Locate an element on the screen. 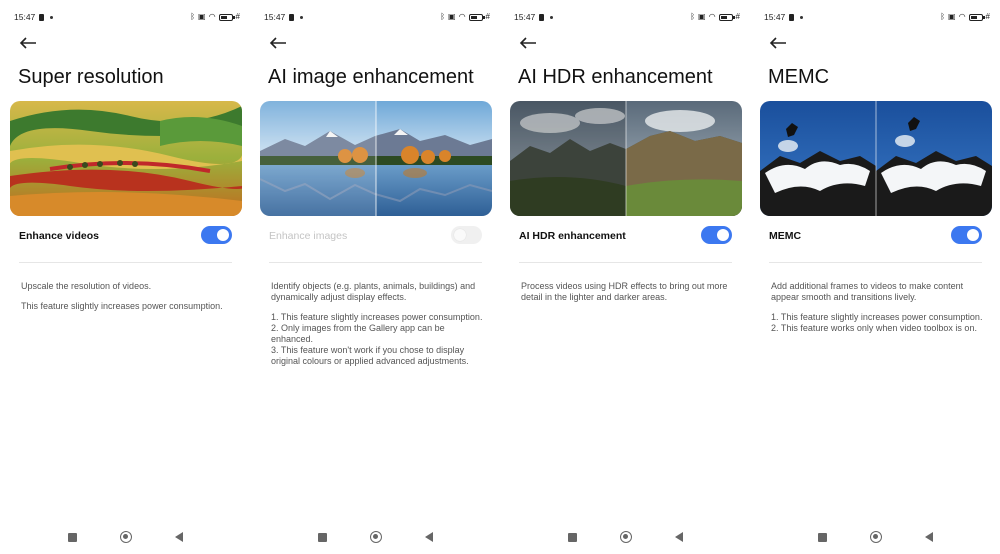 This screenshot has width=1000, height=554. setting-row-memc: MEMC is located at coordinates (875, 235).